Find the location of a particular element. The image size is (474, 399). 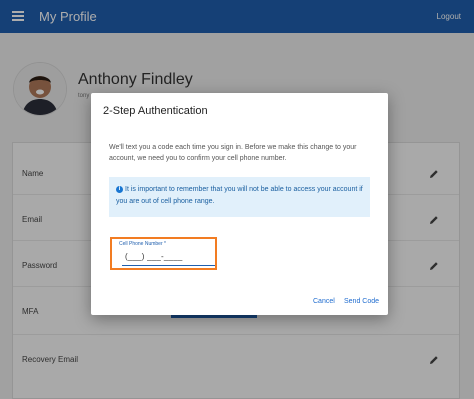

cell-phone-input: (___) ___-____ is located at coordinates (154, 256).